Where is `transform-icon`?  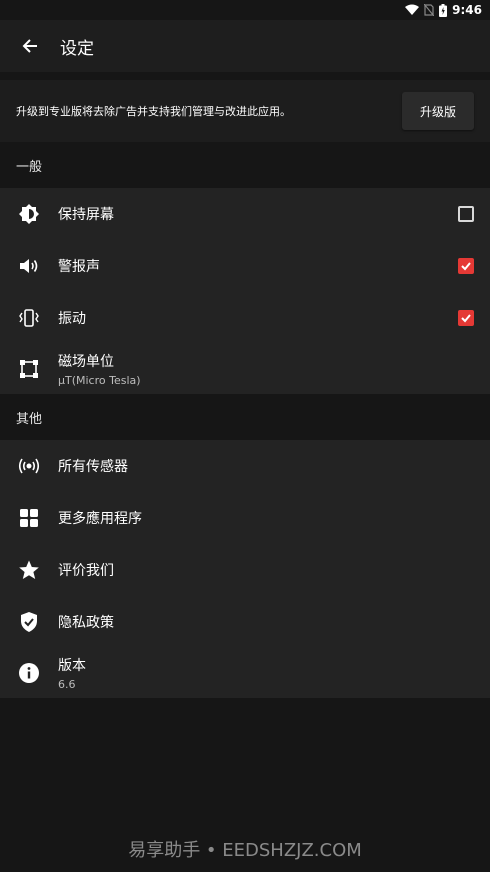
transform-icon is located at coordinates (29, 369).